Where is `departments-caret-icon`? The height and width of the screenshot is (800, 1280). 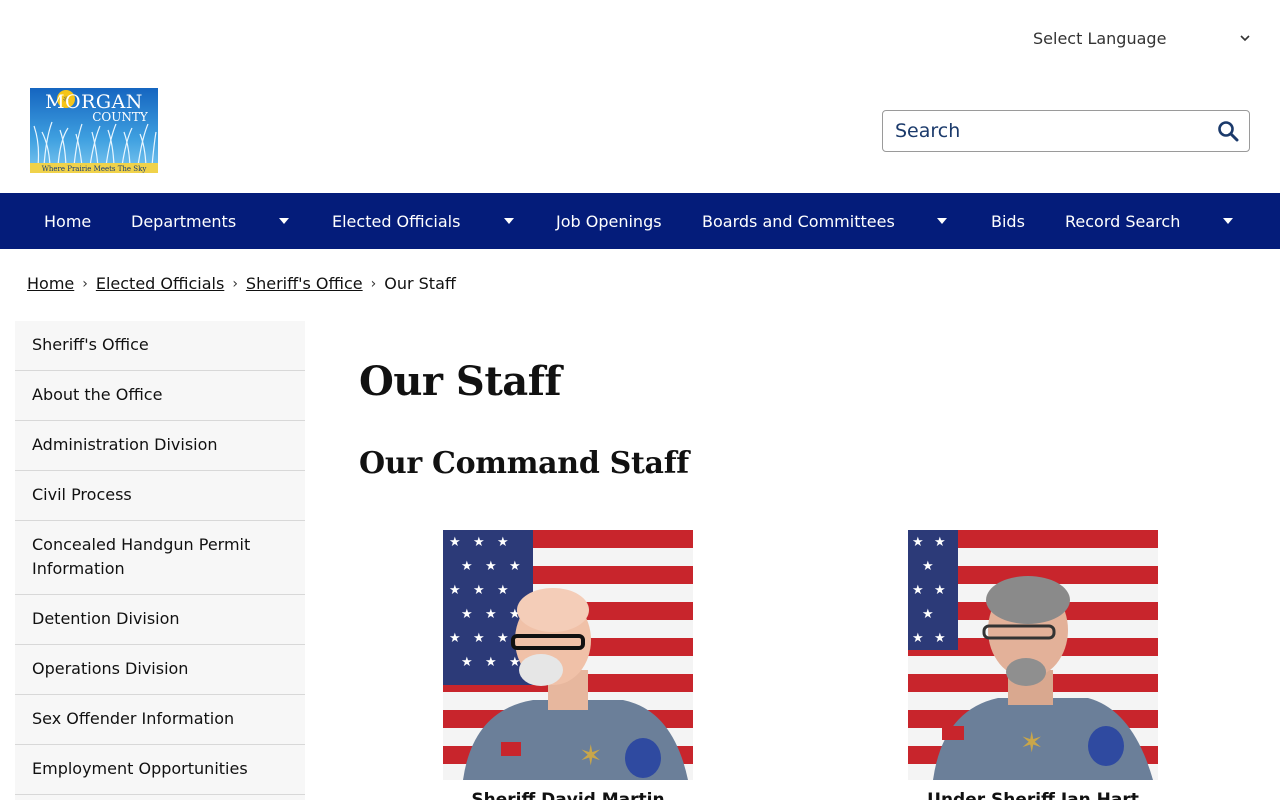 departments-caret-icon is located at coordinates (284, 221).